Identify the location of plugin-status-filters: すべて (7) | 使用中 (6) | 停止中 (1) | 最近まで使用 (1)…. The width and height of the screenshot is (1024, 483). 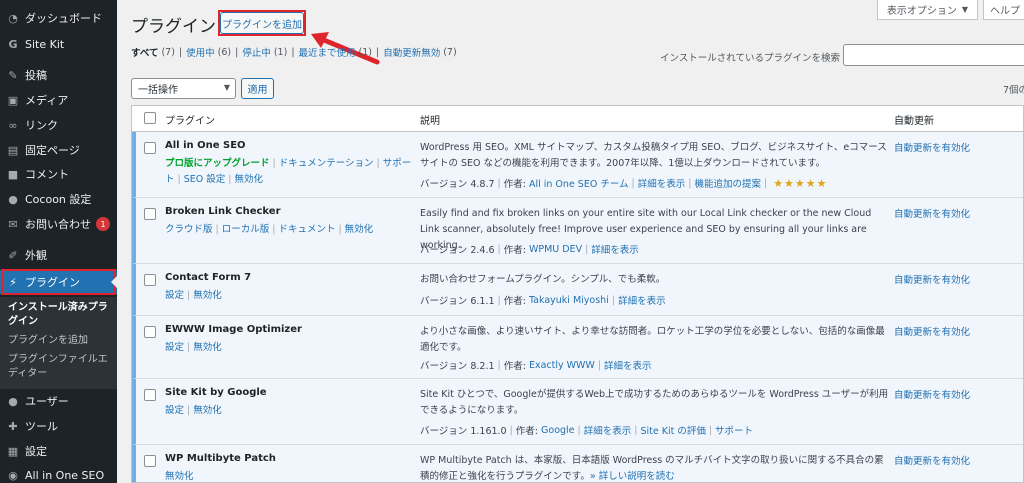
(294, 52).